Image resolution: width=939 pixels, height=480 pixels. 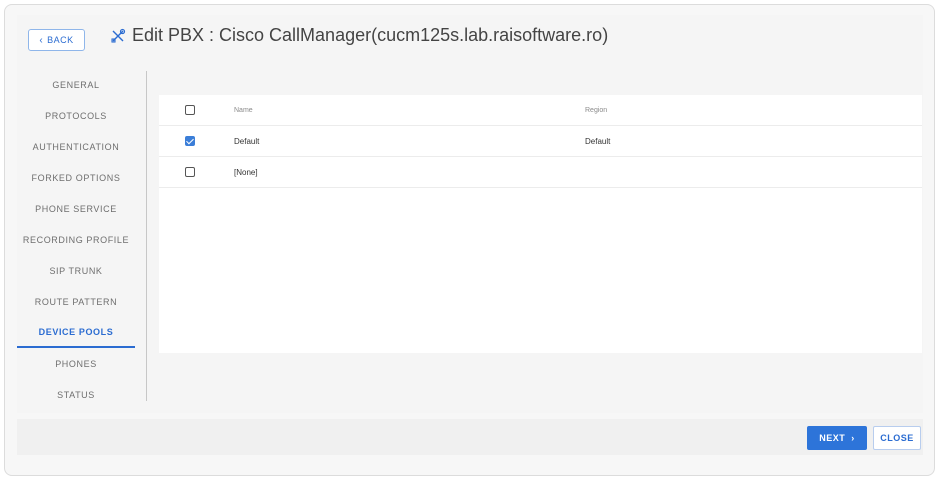 What do you see at coordinates (76, 301) in the screenshot?
I see `sidebar-item-route-pattern: ROUTE PATTERN` at bounding box center [76, 301].